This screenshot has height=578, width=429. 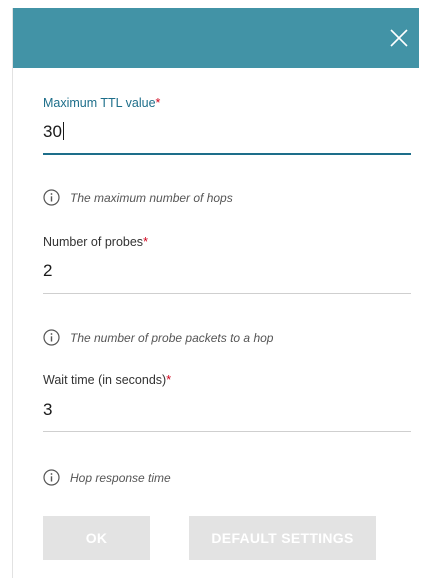 What do you see at coordinates (48, 270) in the screenshot?
I see `probes-value: 2` at bounding box center [48, 270].